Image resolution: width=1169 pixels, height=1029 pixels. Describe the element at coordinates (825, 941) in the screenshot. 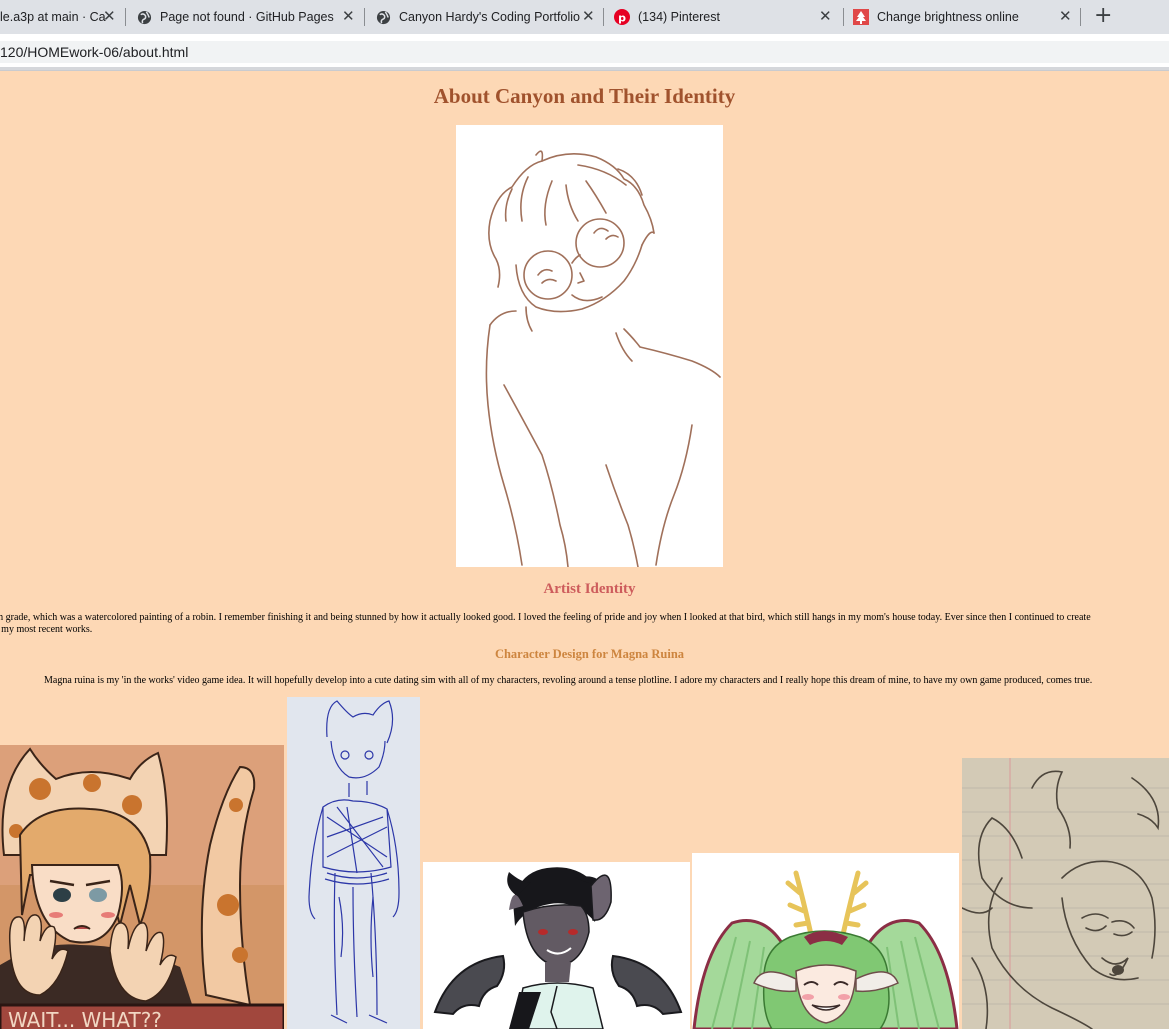

I see `artwork-dragon-character` at that location.